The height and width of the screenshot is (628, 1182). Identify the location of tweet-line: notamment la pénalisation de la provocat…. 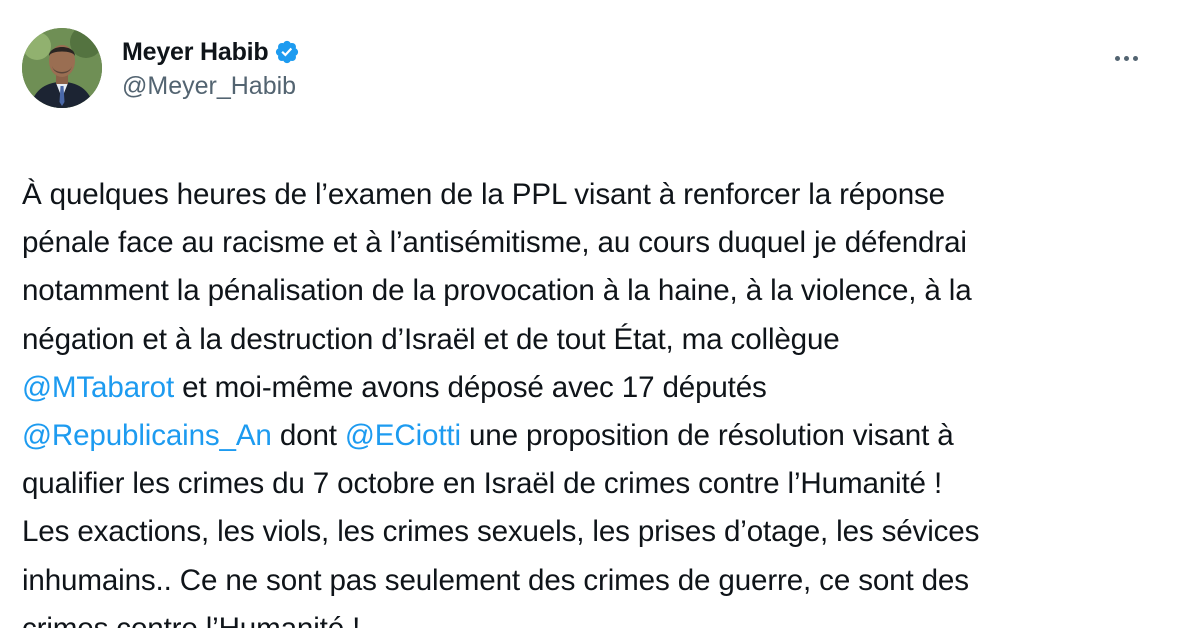
(597, 291).